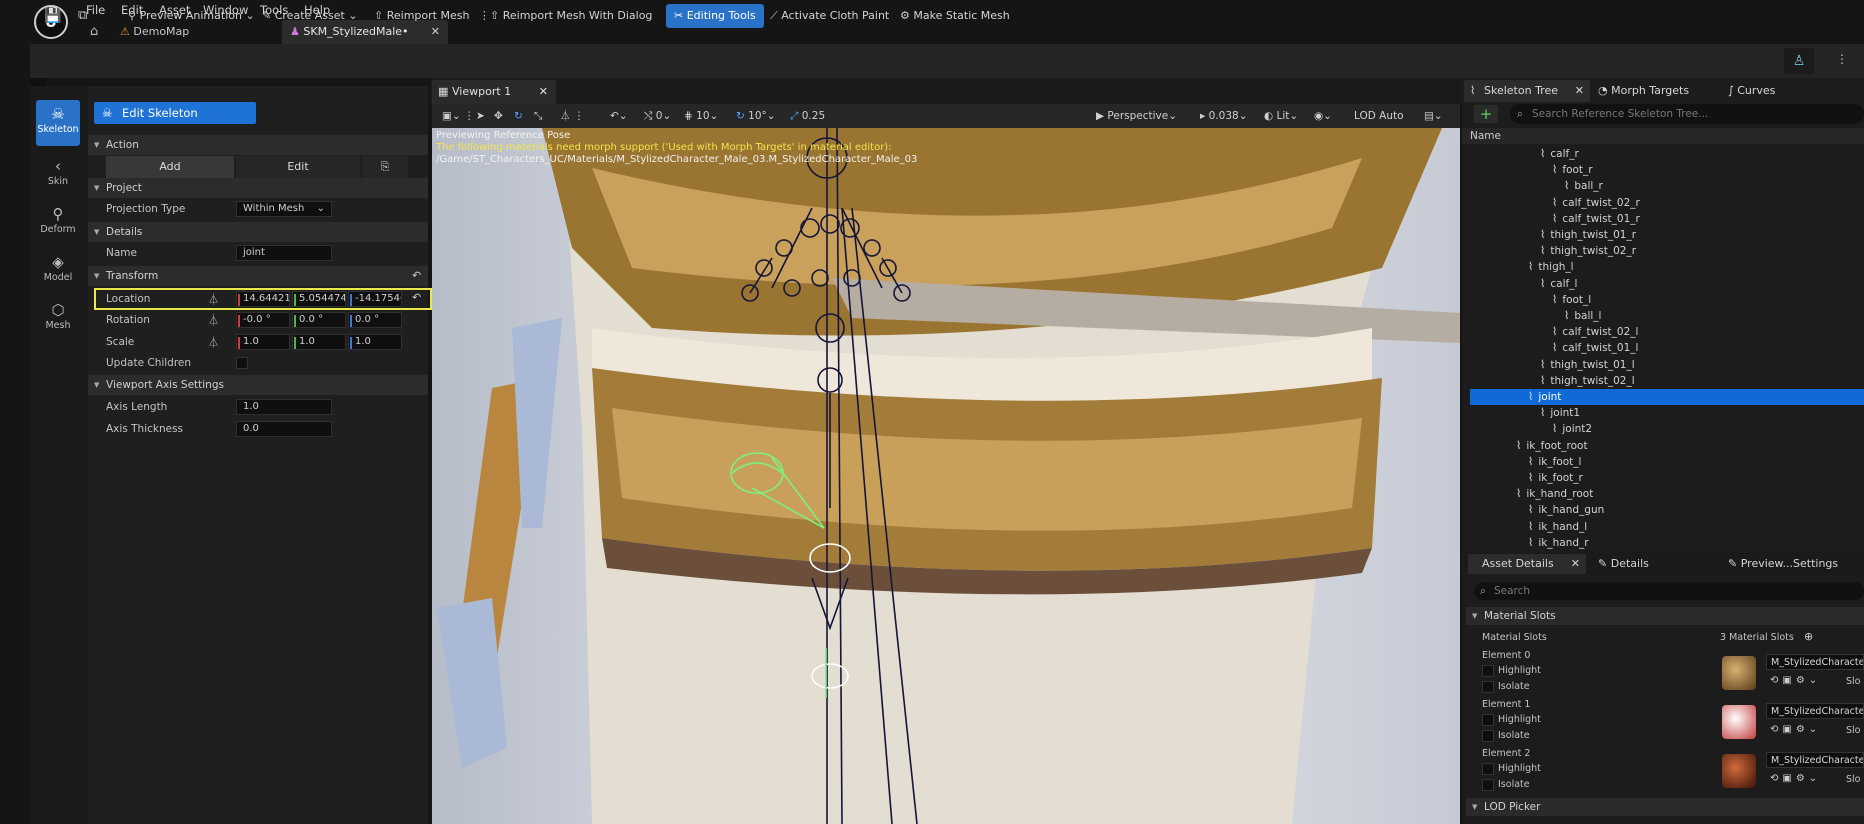  What do you see at coordinates (1669, 591) in the screenshot?
I see `asset-details-search-input: ⌕ Search` at bounding box center [1669, 591].